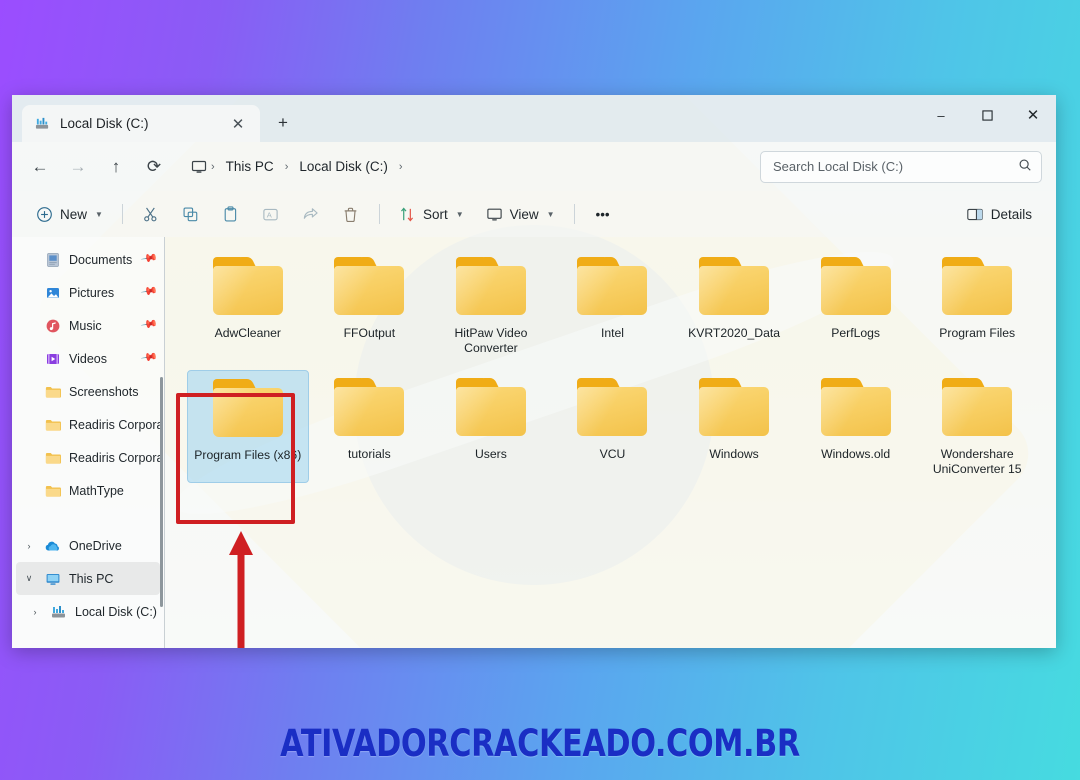 Image resolution: width=1080 pixels, height=780 pixels. I want to click on file-item-users: Users, so click(491, 426).